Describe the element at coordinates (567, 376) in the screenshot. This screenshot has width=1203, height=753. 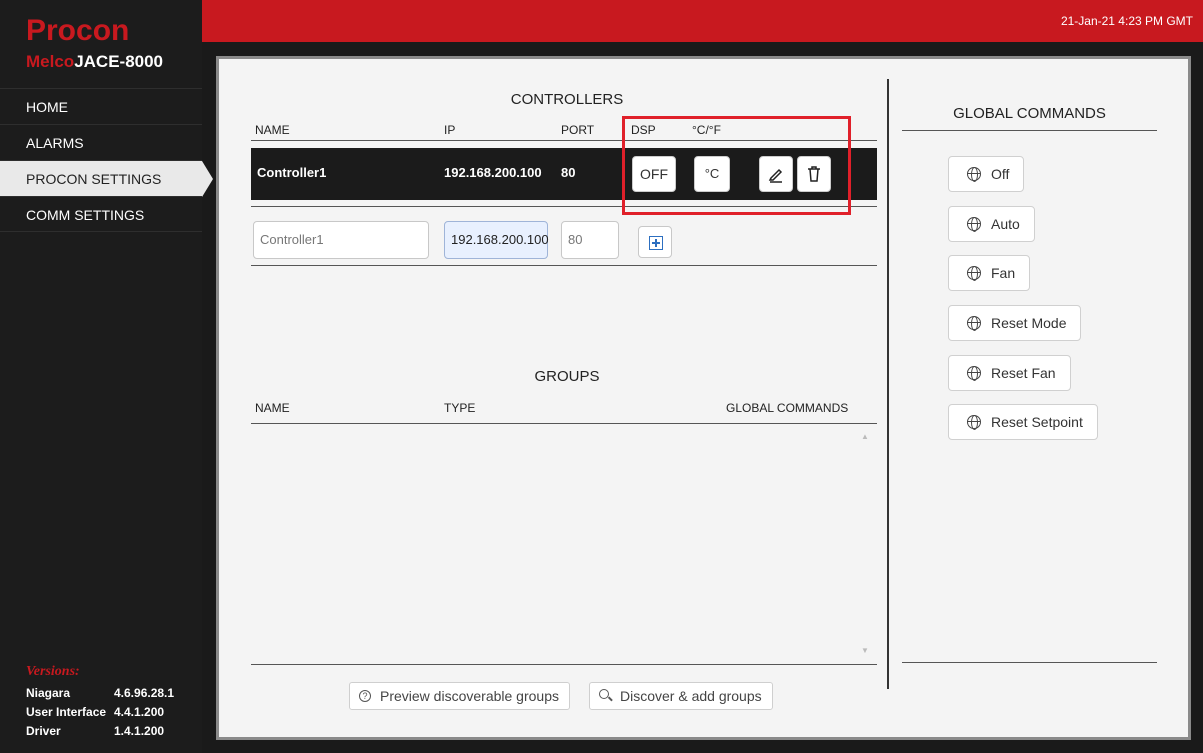
I see `groups-title: GROUPS` at that location.